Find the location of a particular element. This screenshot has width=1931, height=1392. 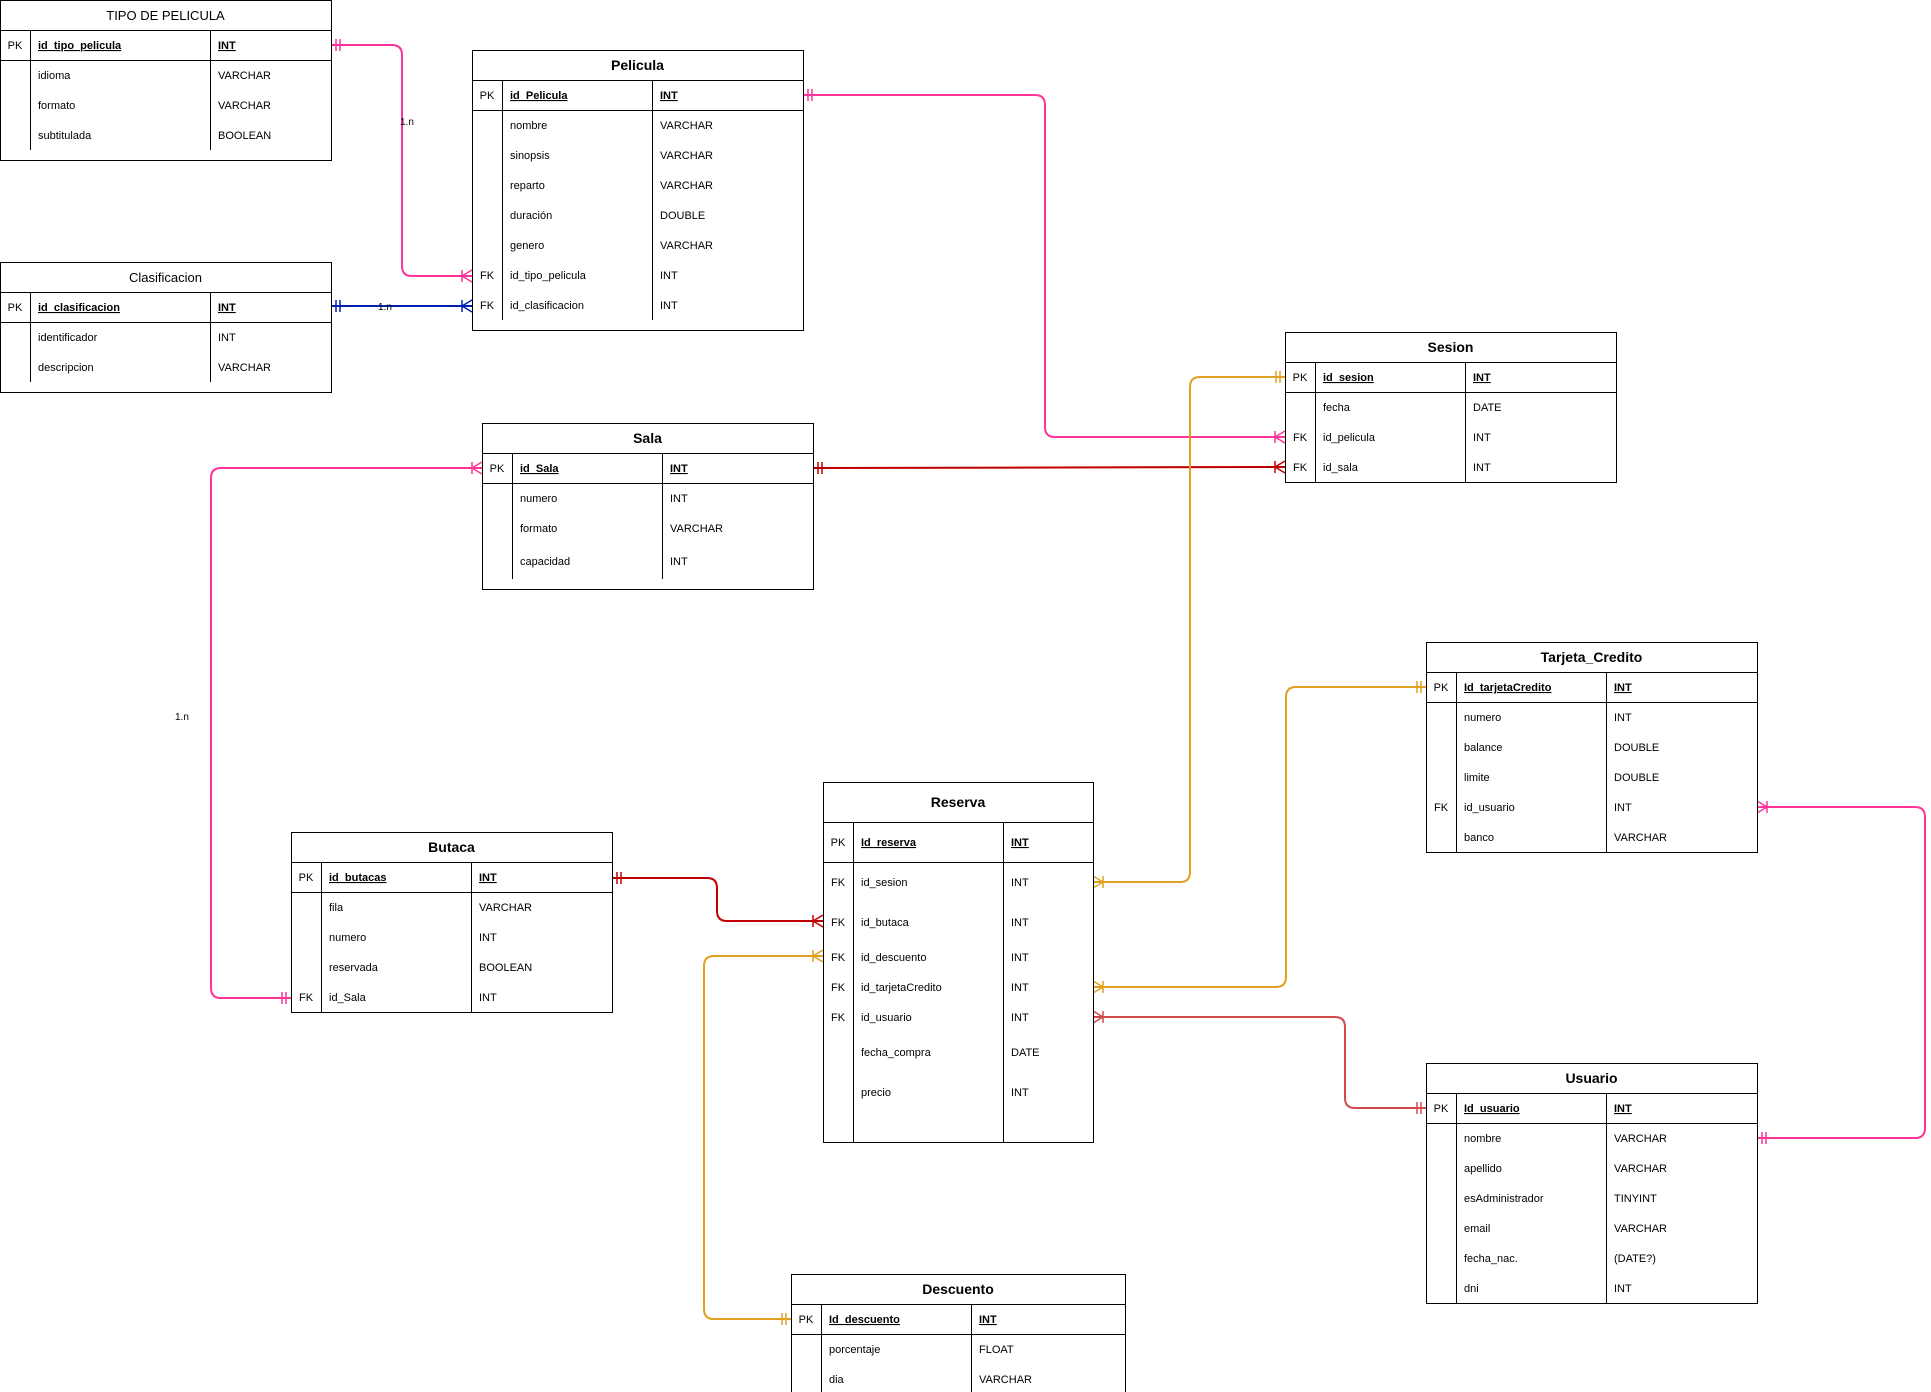

table-title: Sala is located at coordinates (647, 438).